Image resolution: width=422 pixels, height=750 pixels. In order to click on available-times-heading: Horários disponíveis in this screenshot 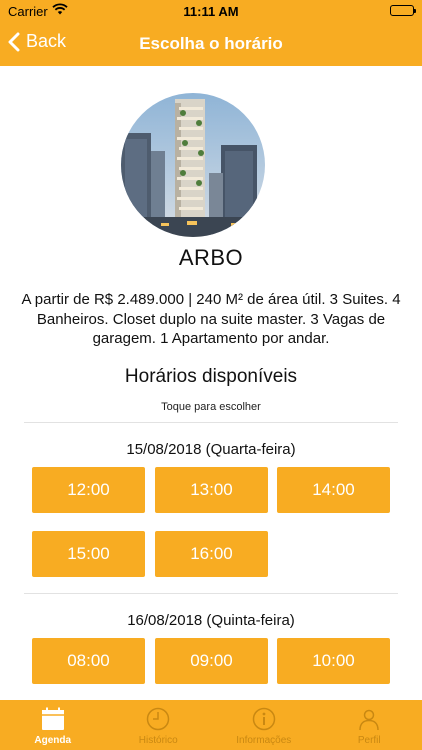, I will do `click(211, 376)`.